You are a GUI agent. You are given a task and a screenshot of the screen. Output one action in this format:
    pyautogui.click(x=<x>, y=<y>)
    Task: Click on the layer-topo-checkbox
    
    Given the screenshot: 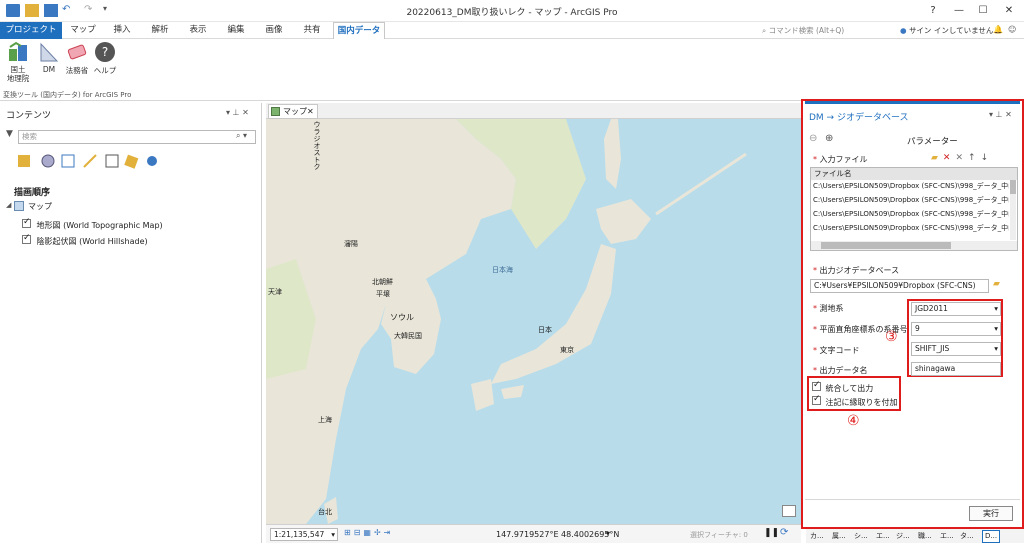 What is the action you would take?
    pyautogui.click(x=26, y=222)
    